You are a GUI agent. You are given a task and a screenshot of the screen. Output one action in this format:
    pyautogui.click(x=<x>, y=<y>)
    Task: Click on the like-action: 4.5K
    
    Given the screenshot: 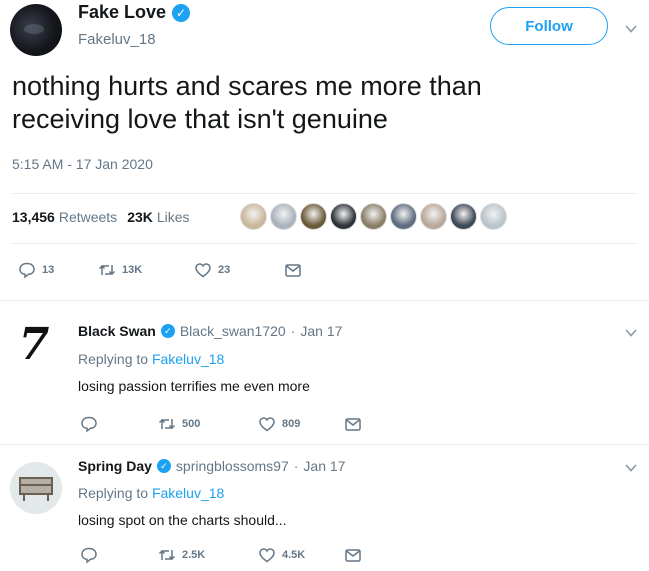 What is the action you would take?
    pyautogui.click(x=301, y=555)
    